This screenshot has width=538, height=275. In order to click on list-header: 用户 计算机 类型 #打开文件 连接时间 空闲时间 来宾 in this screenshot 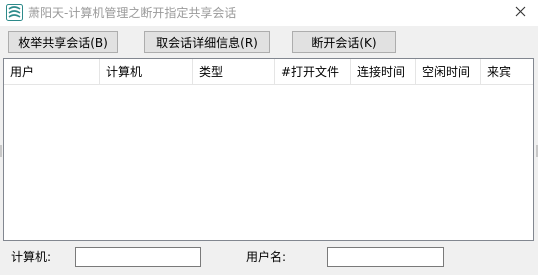, I will do `click(268, 72)`.